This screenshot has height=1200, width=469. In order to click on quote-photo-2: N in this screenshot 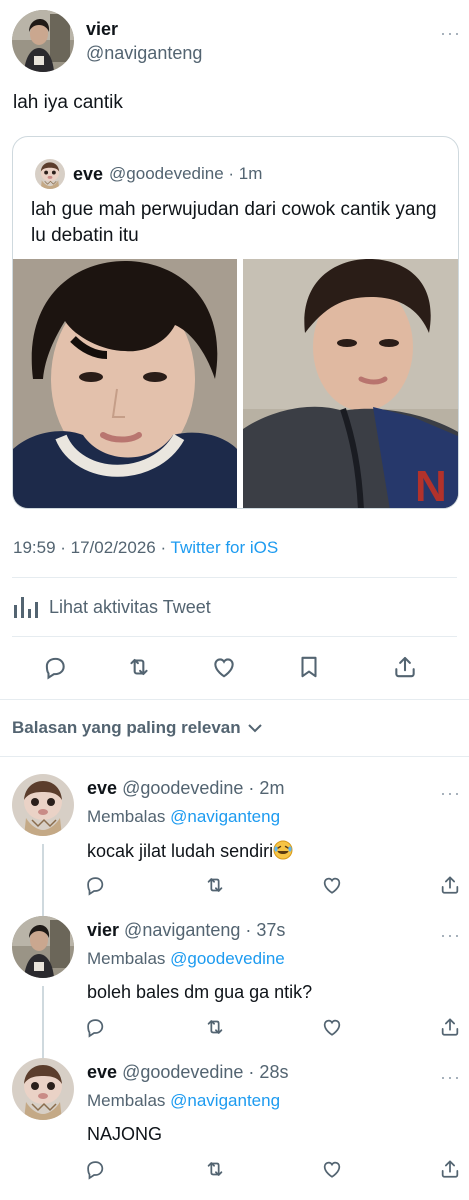, I will do `click(350, 384)`.